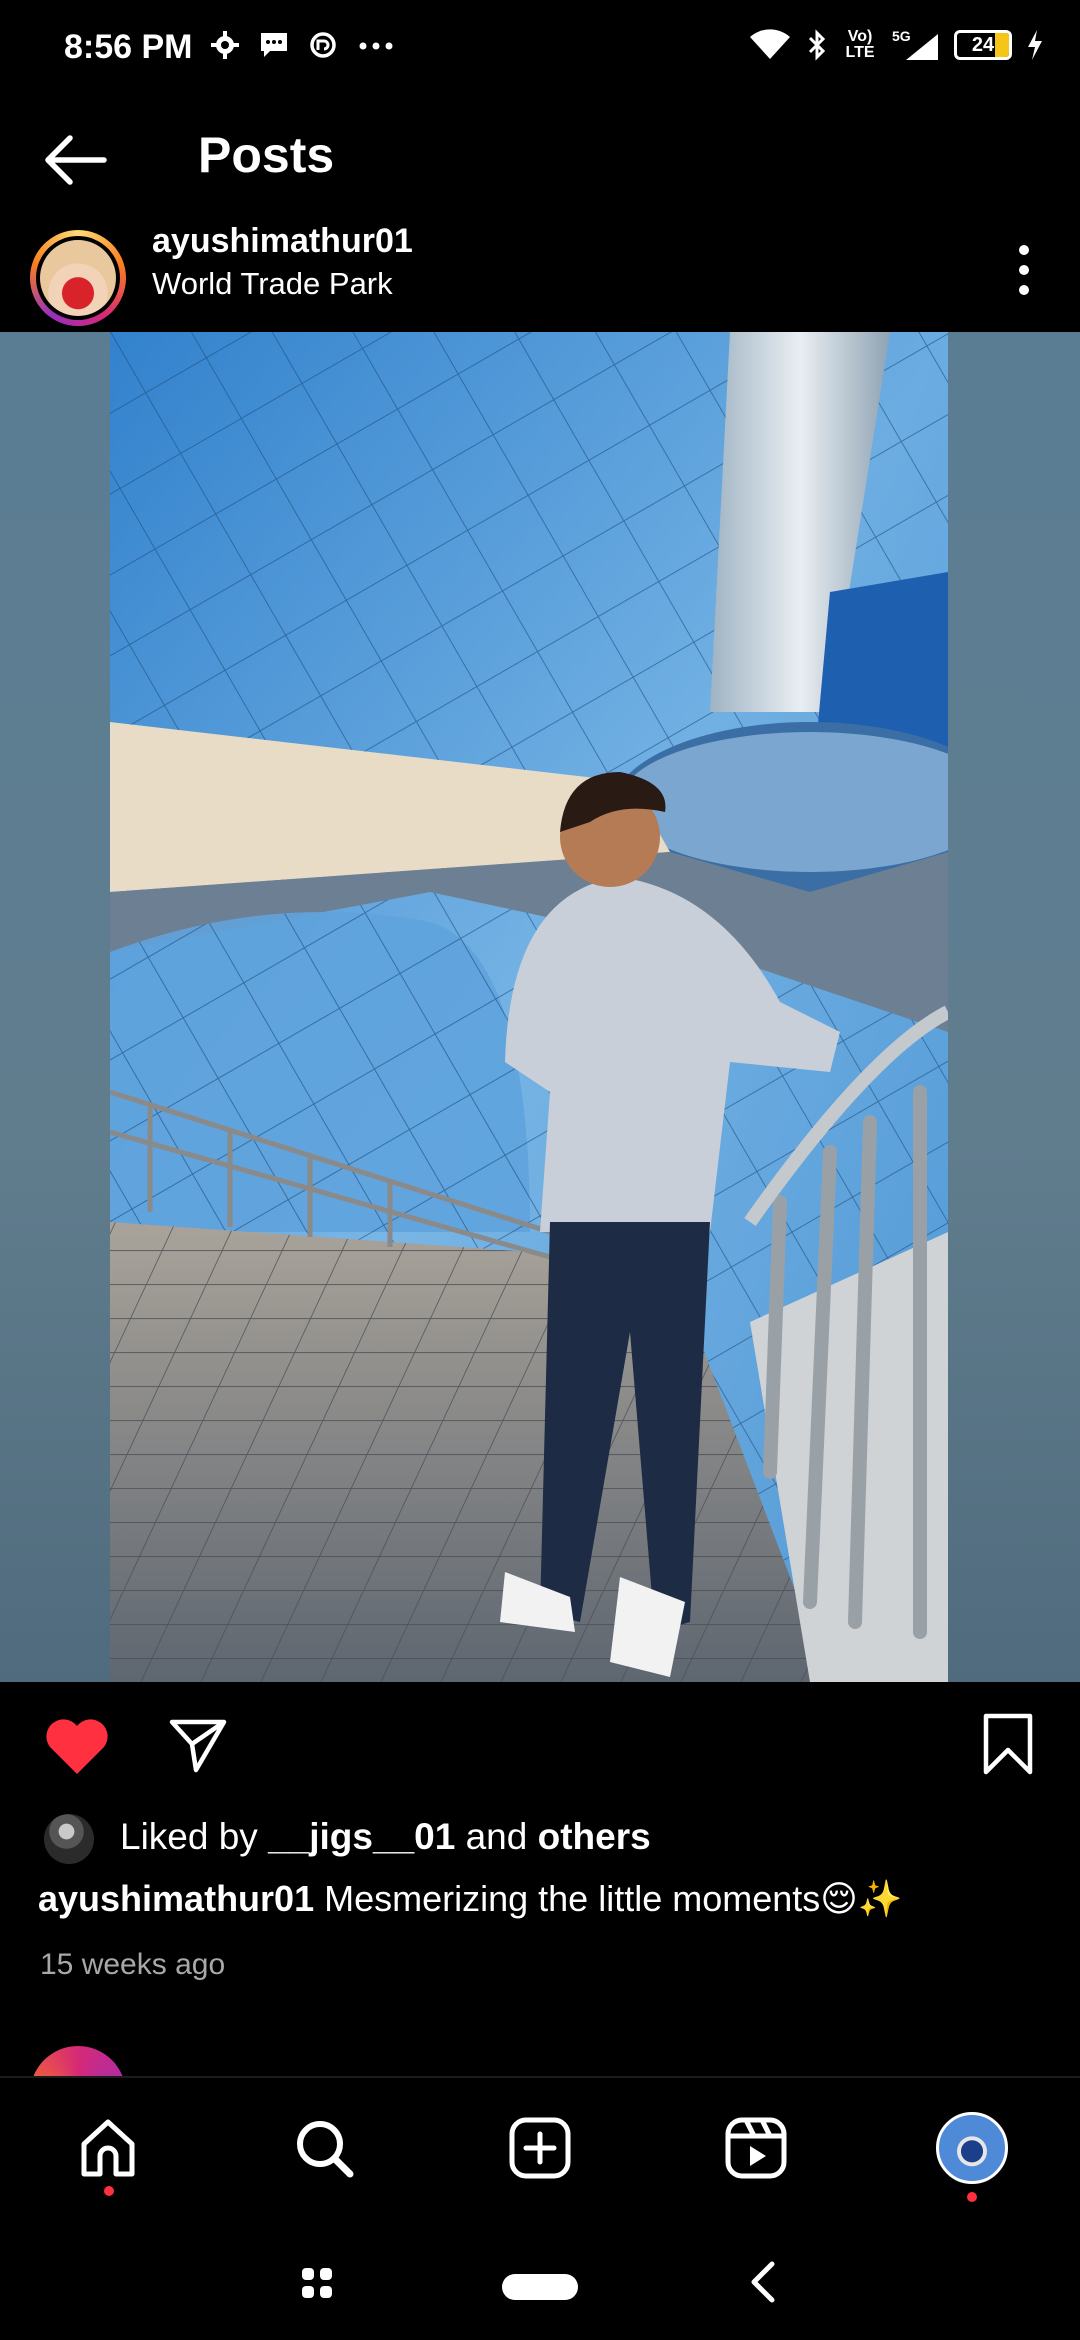 This screenshot has width=1080, height=2340. What do you see at coordinates (540, 50) in the screenshot?
I see `status-bar: 8:56 PM Vo) LTE 5G 24` at bounding box center [540, 50].